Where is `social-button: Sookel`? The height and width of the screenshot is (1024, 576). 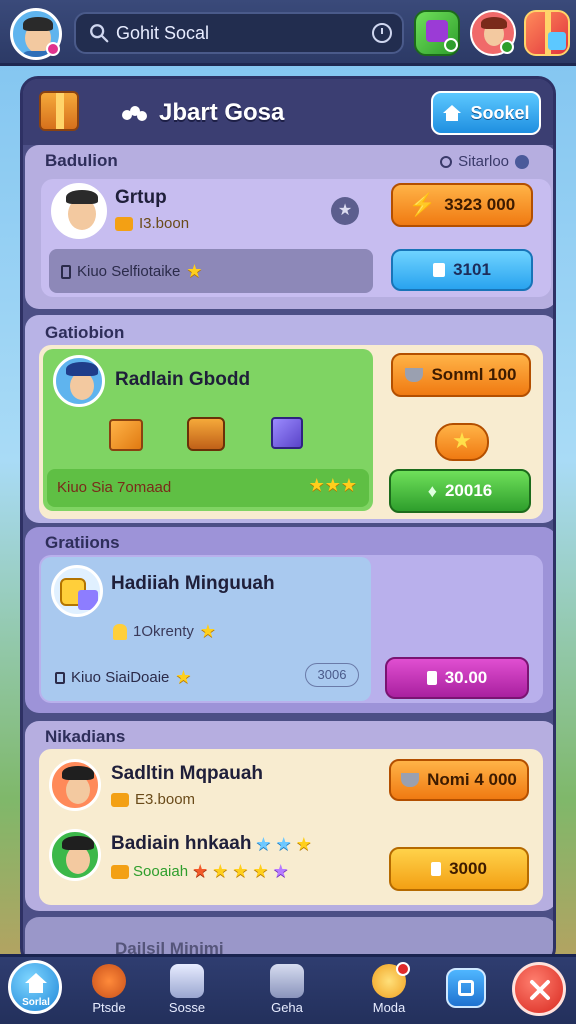
social-button: Sookel is located at coordinates (486, 113).